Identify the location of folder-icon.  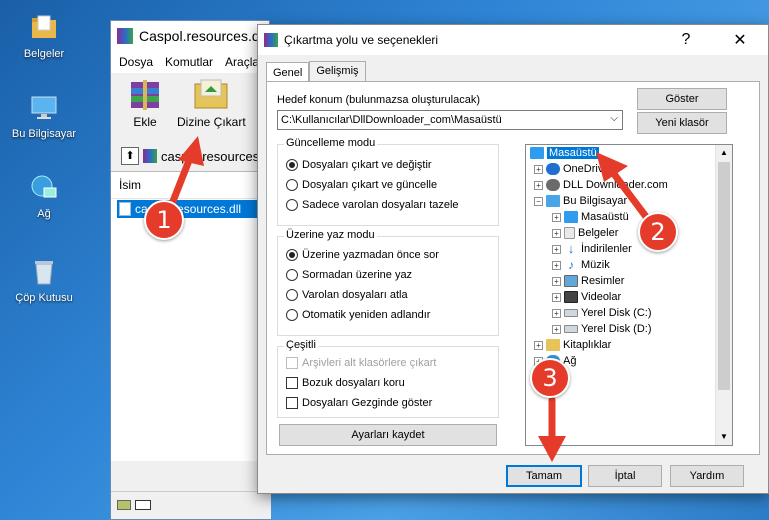
(44, 28).